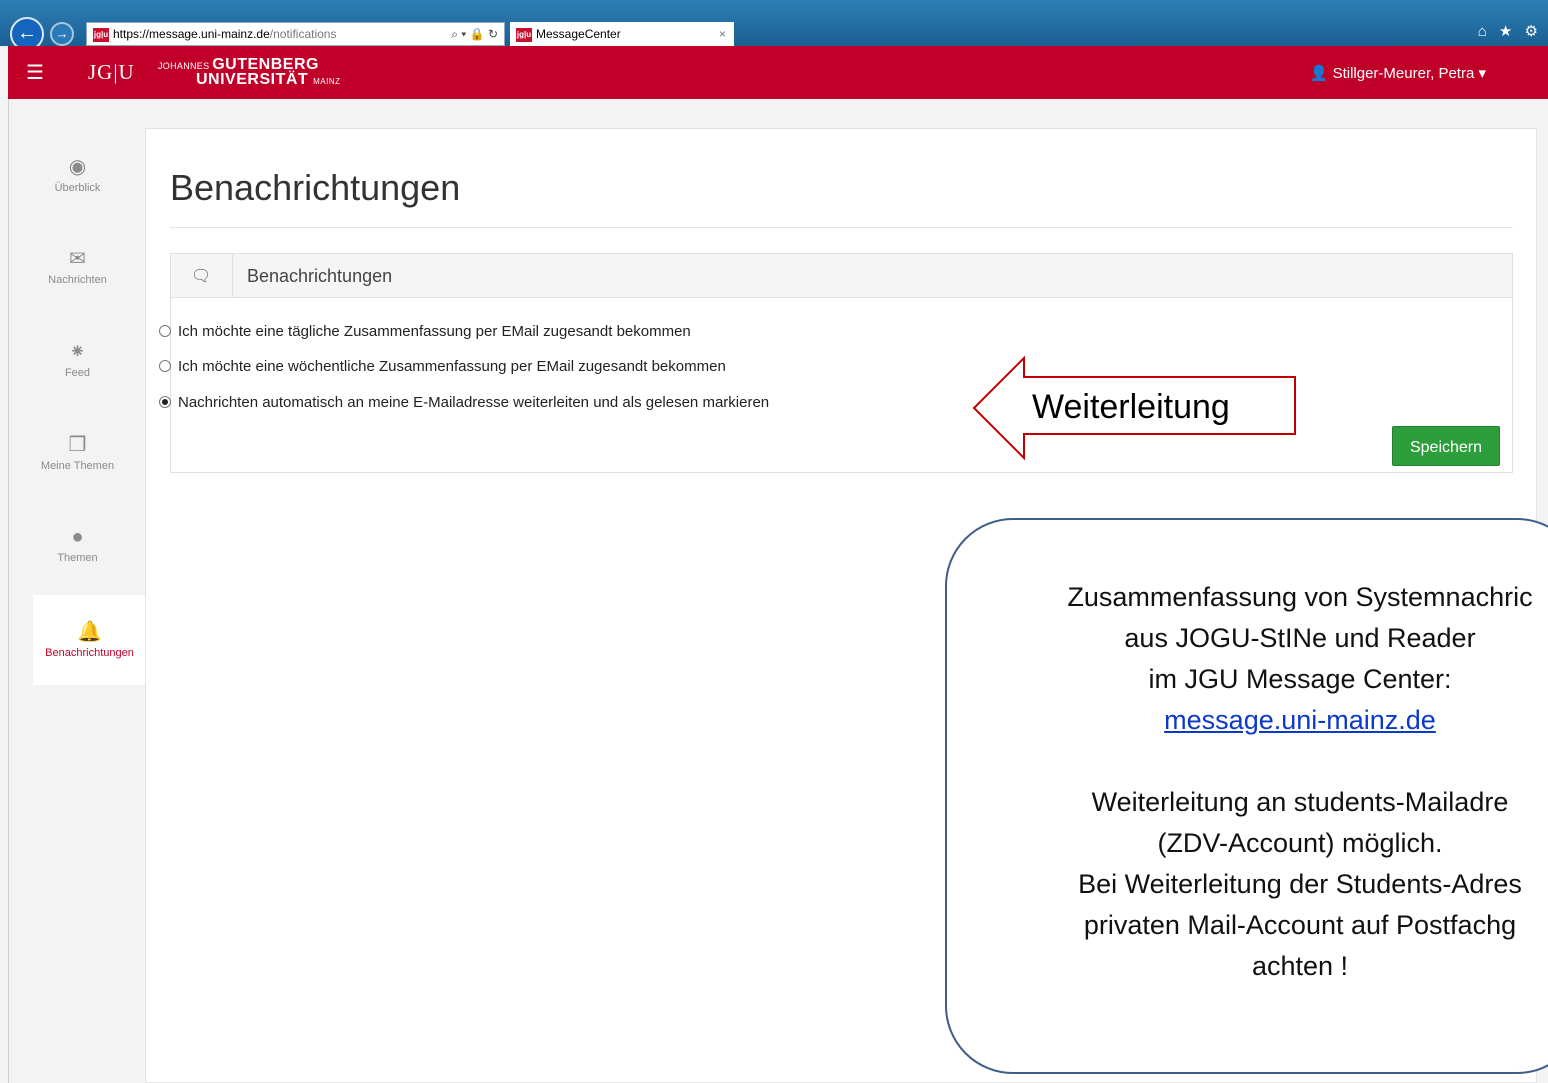 The height and width of the screenshot is (1083, 1548). What do you see at coordinates (77, 352) in the screenshot?
I see `rss-icon: ⁕` at bounding box center [77, 352].